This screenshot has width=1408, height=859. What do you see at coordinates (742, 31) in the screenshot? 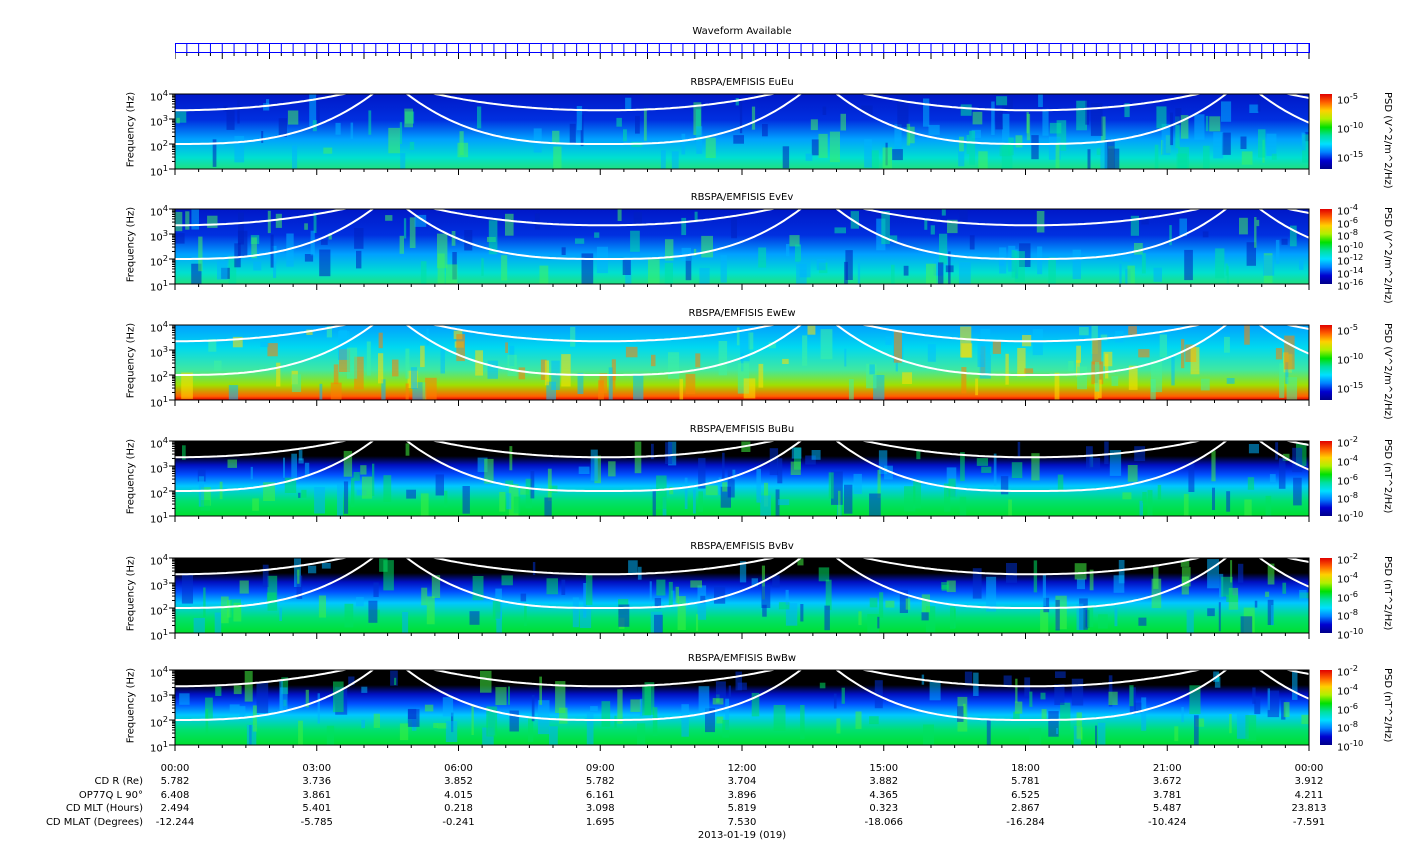
I see `waveform-title: Waveform Available` at bounding box center [742, 31].